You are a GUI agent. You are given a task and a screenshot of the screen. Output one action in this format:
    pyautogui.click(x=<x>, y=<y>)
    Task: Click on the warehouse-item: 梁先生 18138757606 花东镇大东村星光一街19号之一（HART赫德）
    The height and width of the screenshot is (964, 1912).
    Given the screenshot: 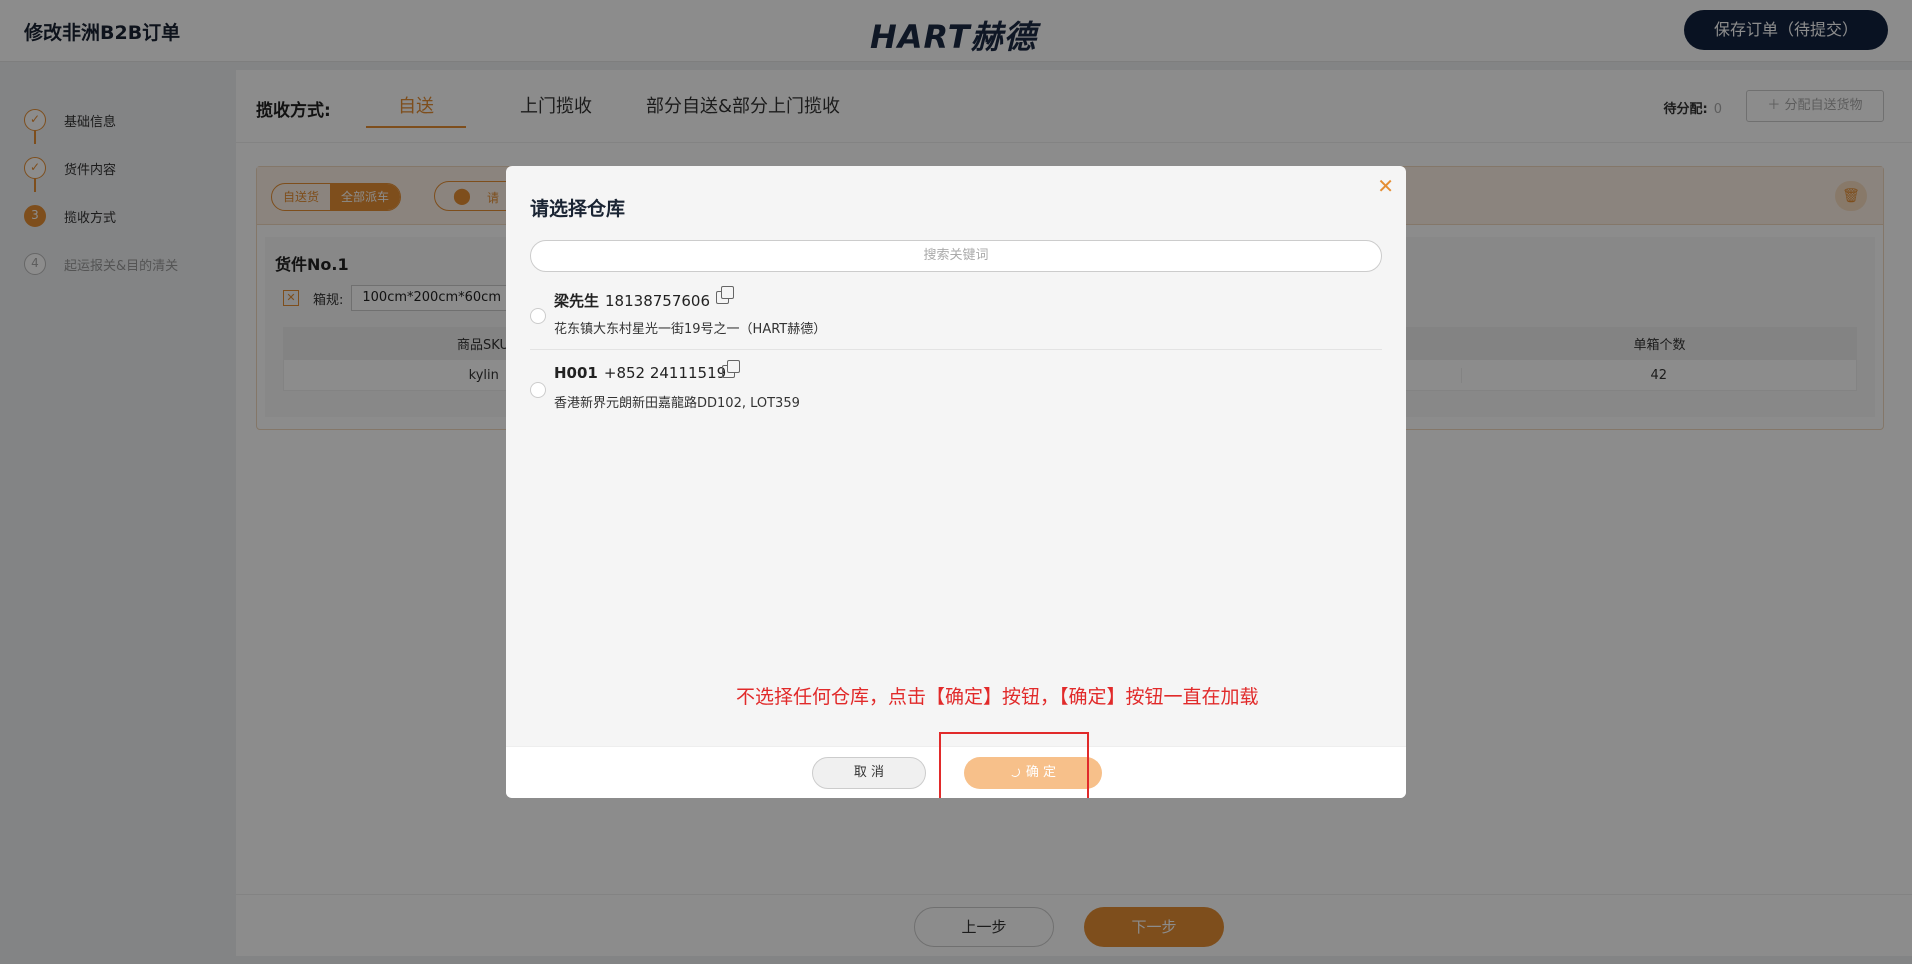 What is the action you would take?
    pyautogui.click(x=956, y=314)
    